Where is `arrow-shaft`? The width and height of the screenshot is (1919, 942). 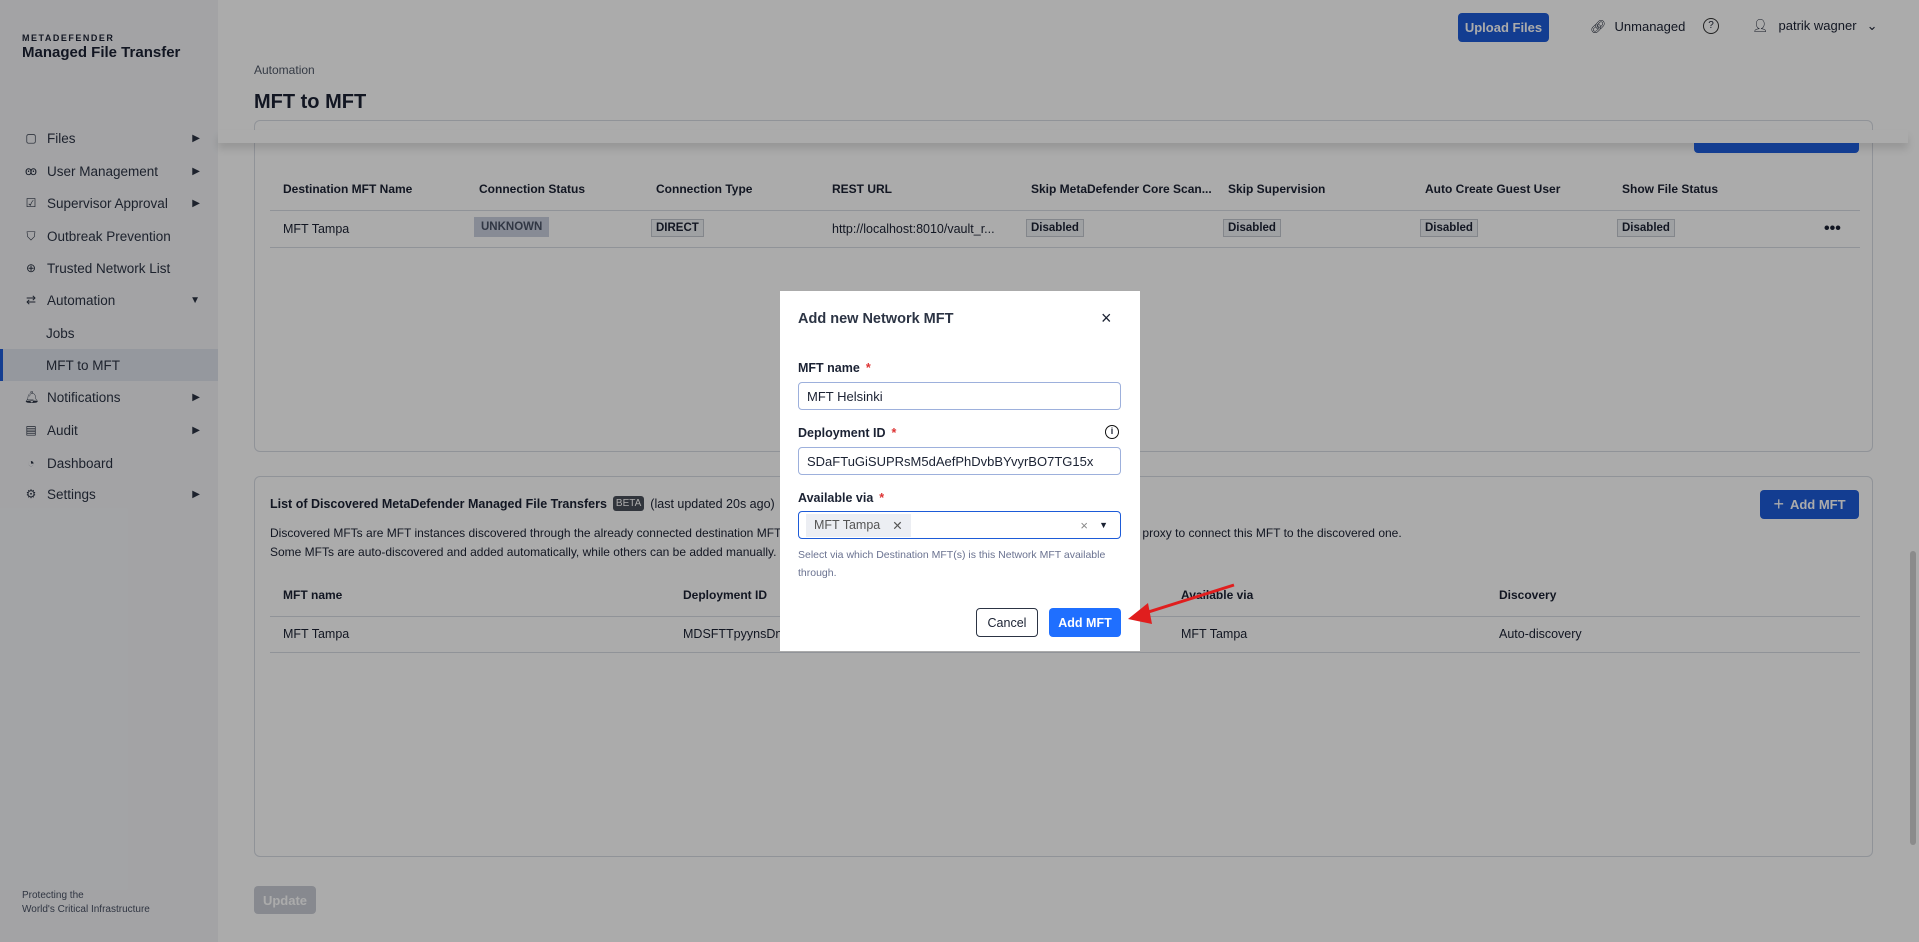
arrow-shaft is located at coordinates (1188, 599).